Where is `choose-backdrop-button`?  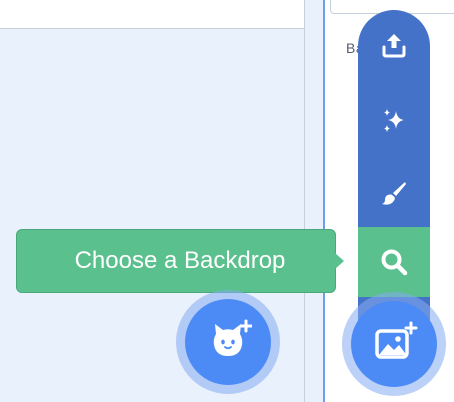 choose-backdrop-button is located at coordinates (394, 262).